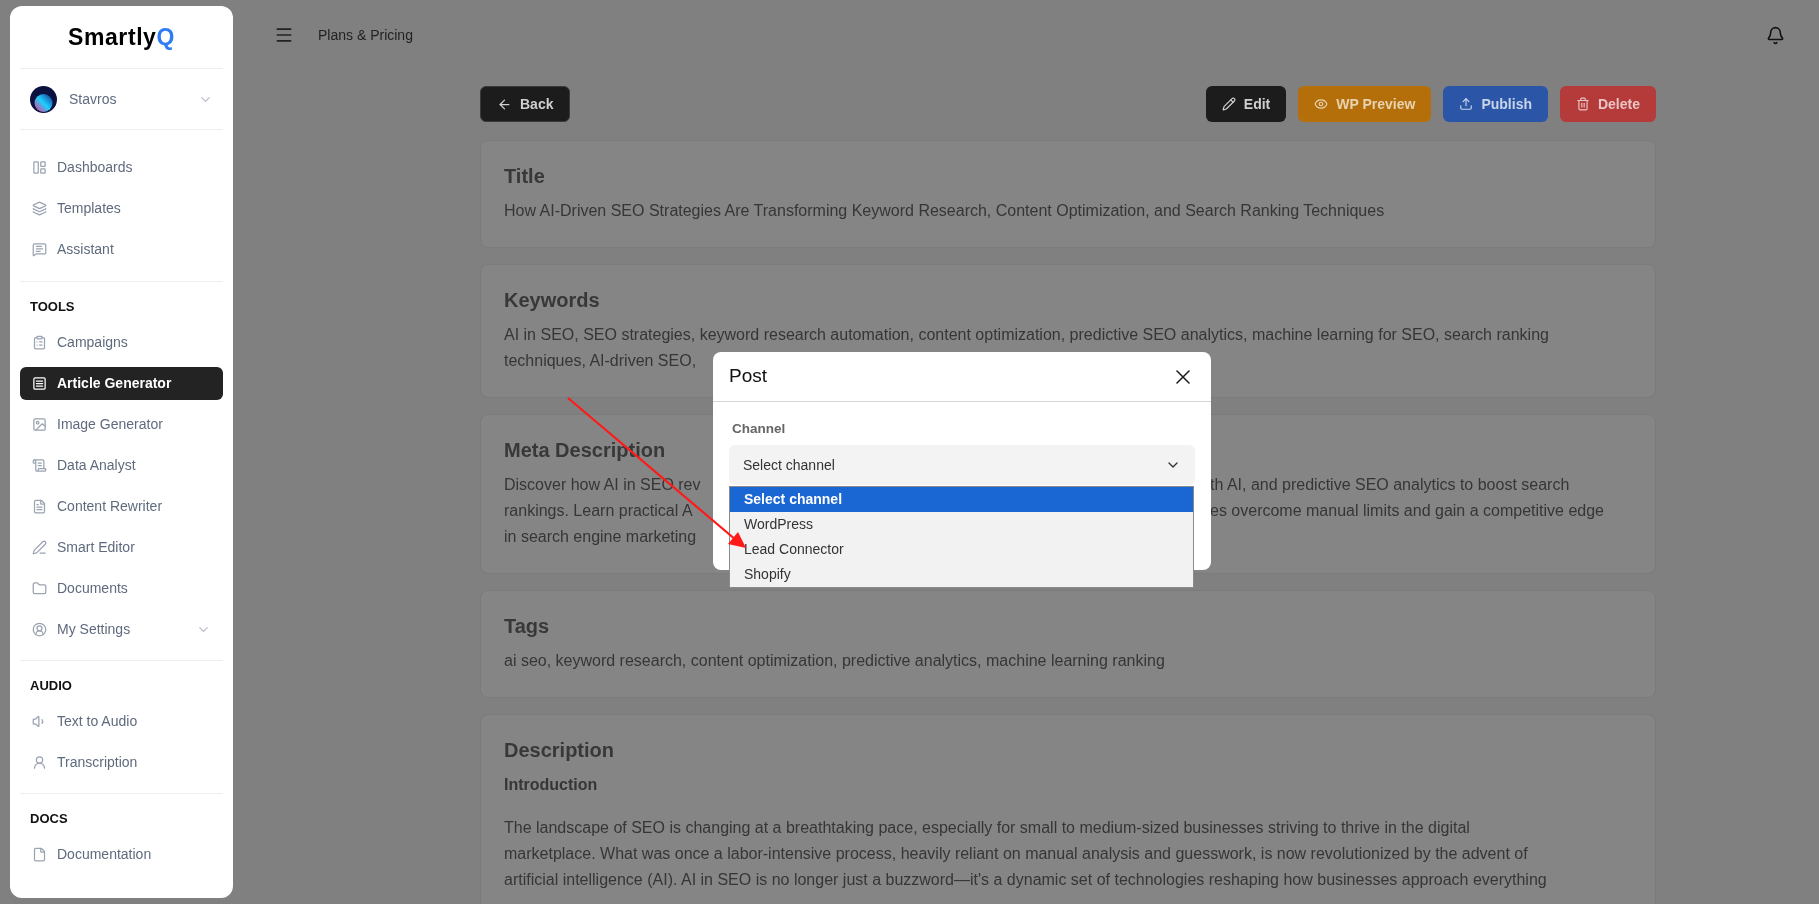  Describe the element at coordinates (121, 208) in the screenshot. I see `nav-item: Templates` at that location.